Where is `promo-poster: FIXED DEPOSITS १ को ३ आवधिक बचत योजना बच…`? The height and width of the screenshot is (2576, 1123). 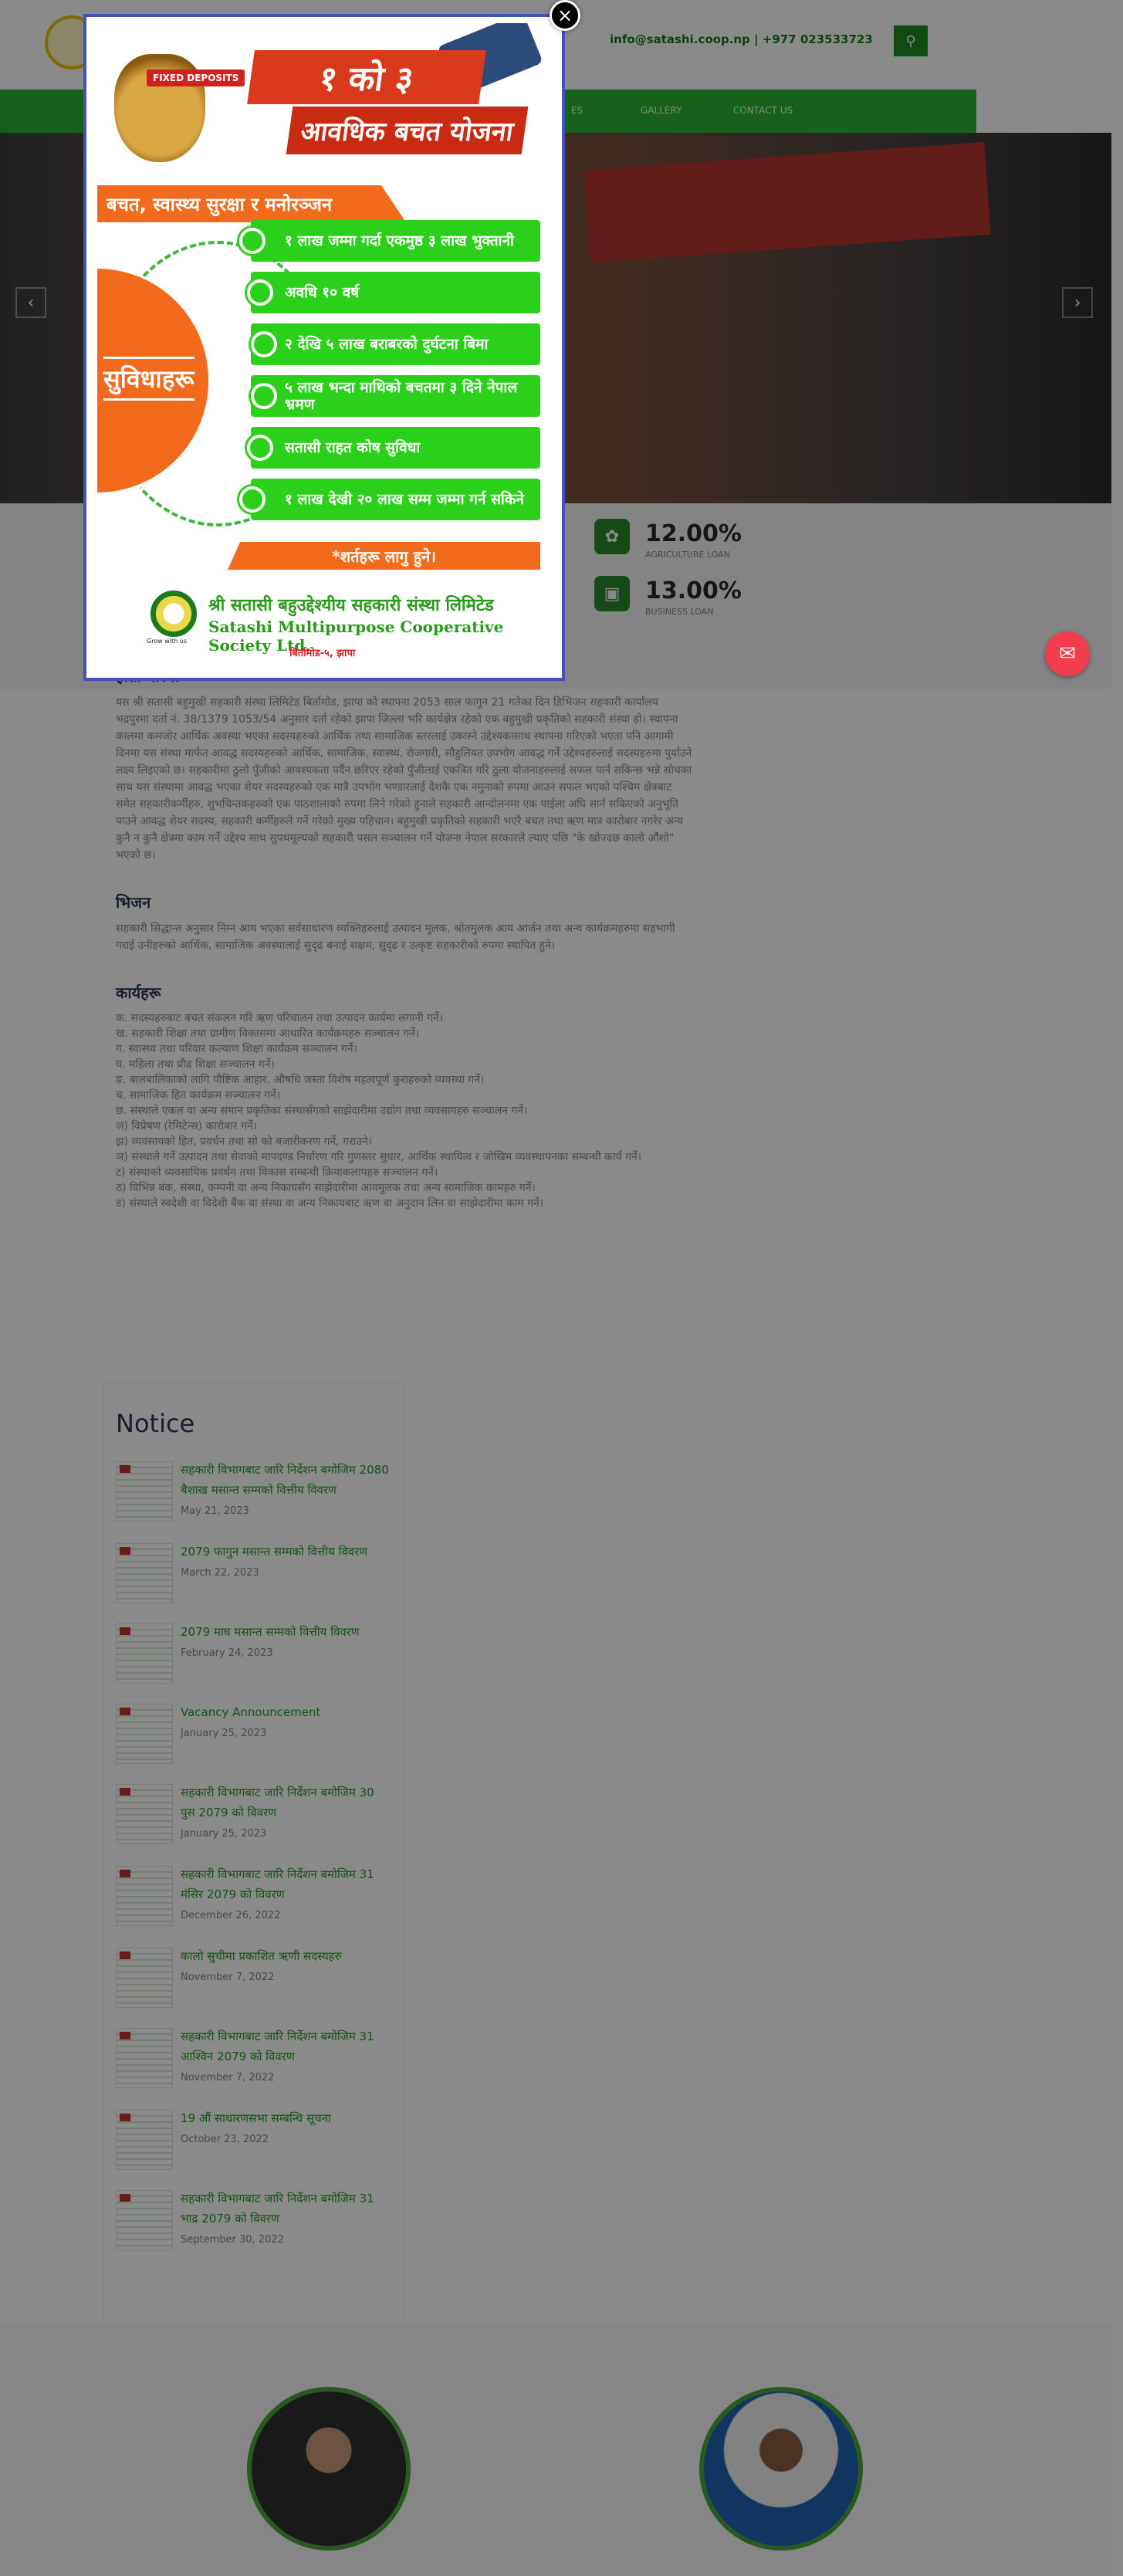 promo-poster: FIXED DEPOSITS १ को ३ आवधिक बचत योजना बच… is located at coordinates (324, 347).